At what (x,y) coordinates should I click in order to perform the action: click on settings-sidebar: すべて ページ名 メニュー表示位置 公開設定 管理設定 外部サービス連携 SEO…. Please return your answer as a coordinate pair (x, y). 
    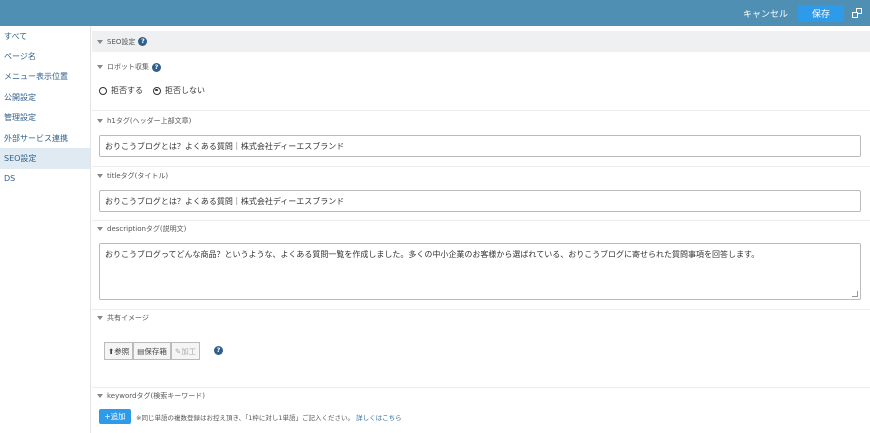
    Looking at the image, I should click on (45, 229).